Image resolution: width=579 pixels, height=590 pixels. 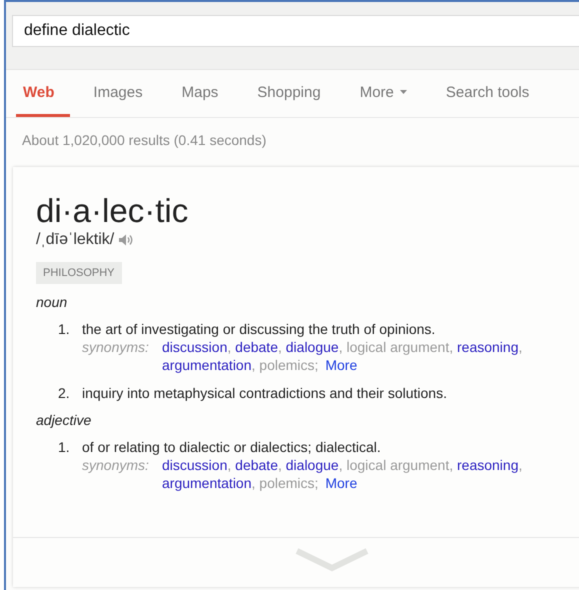 What do you see at coordinates (293, 93) in the screenshot?
I see `search-tab: Shopping` at bounding box center [293, 93].